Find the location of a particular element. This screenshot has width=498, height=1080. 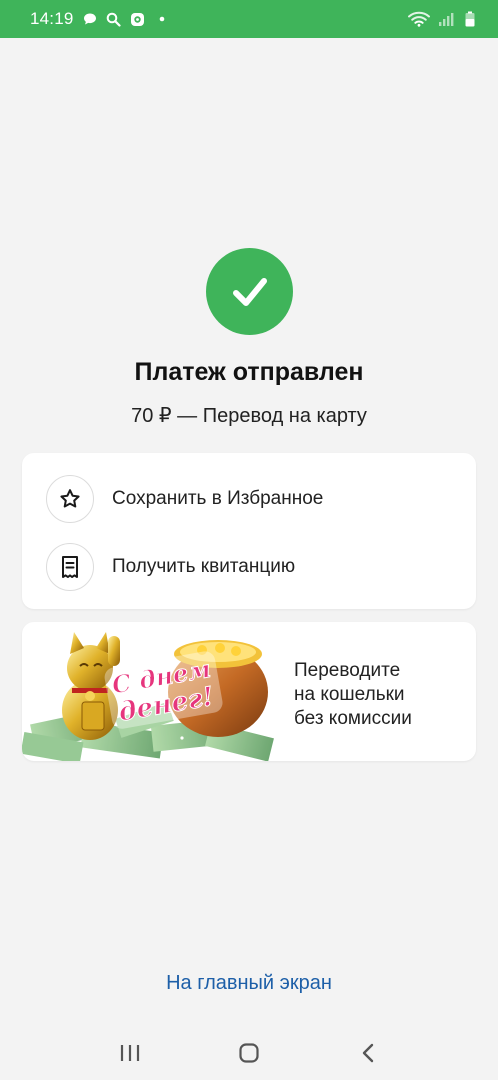

status-right is located at coordinates (442, 19).